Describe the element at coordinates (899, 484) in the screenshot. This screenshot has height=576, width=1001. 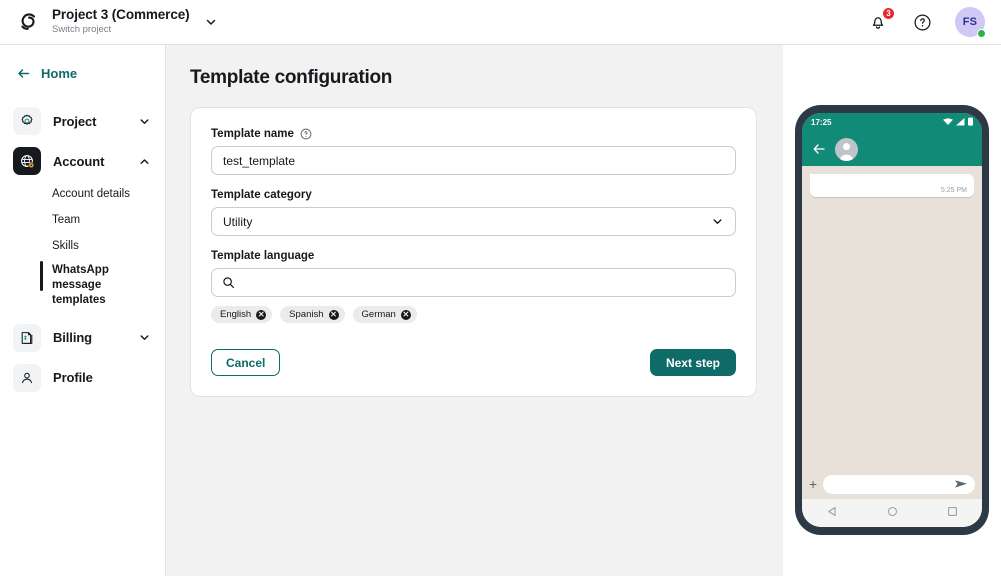
I see `phone-message-input` at that location.